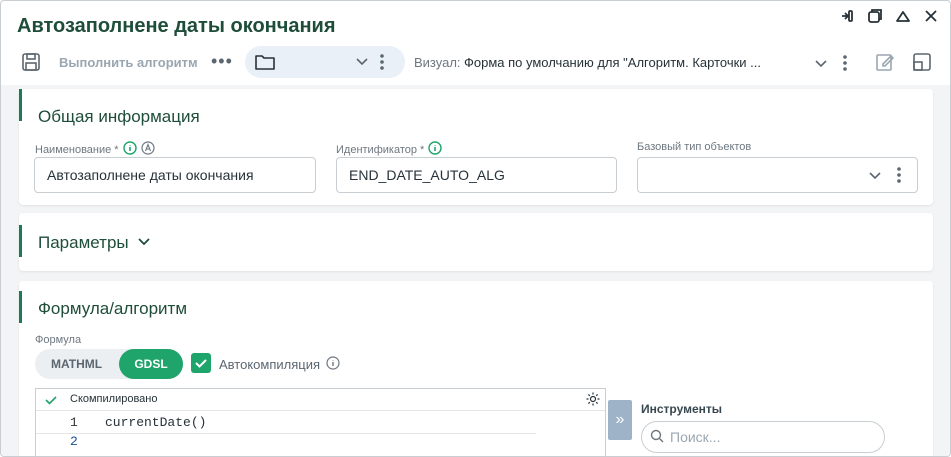 The width and height of the screenshot is (951, 457). Describe the element at coordinates (270, 364) in the screenshot. I see `autocompile-label: Автокомпиляция` at that location.